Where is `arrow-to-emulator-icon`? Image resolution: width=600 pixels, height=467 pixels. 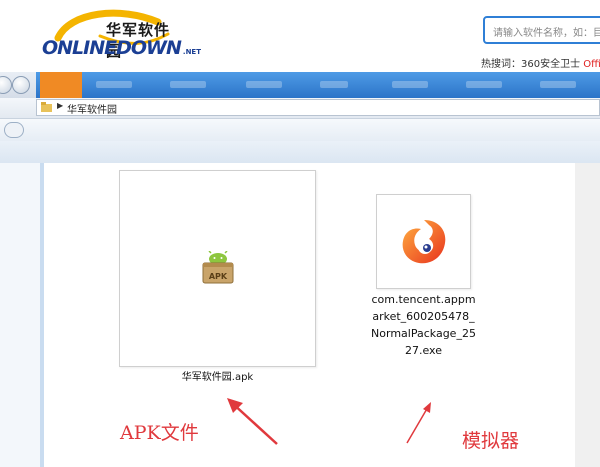
arrow-to-emulator-icon is located at coordinates (418, 423).